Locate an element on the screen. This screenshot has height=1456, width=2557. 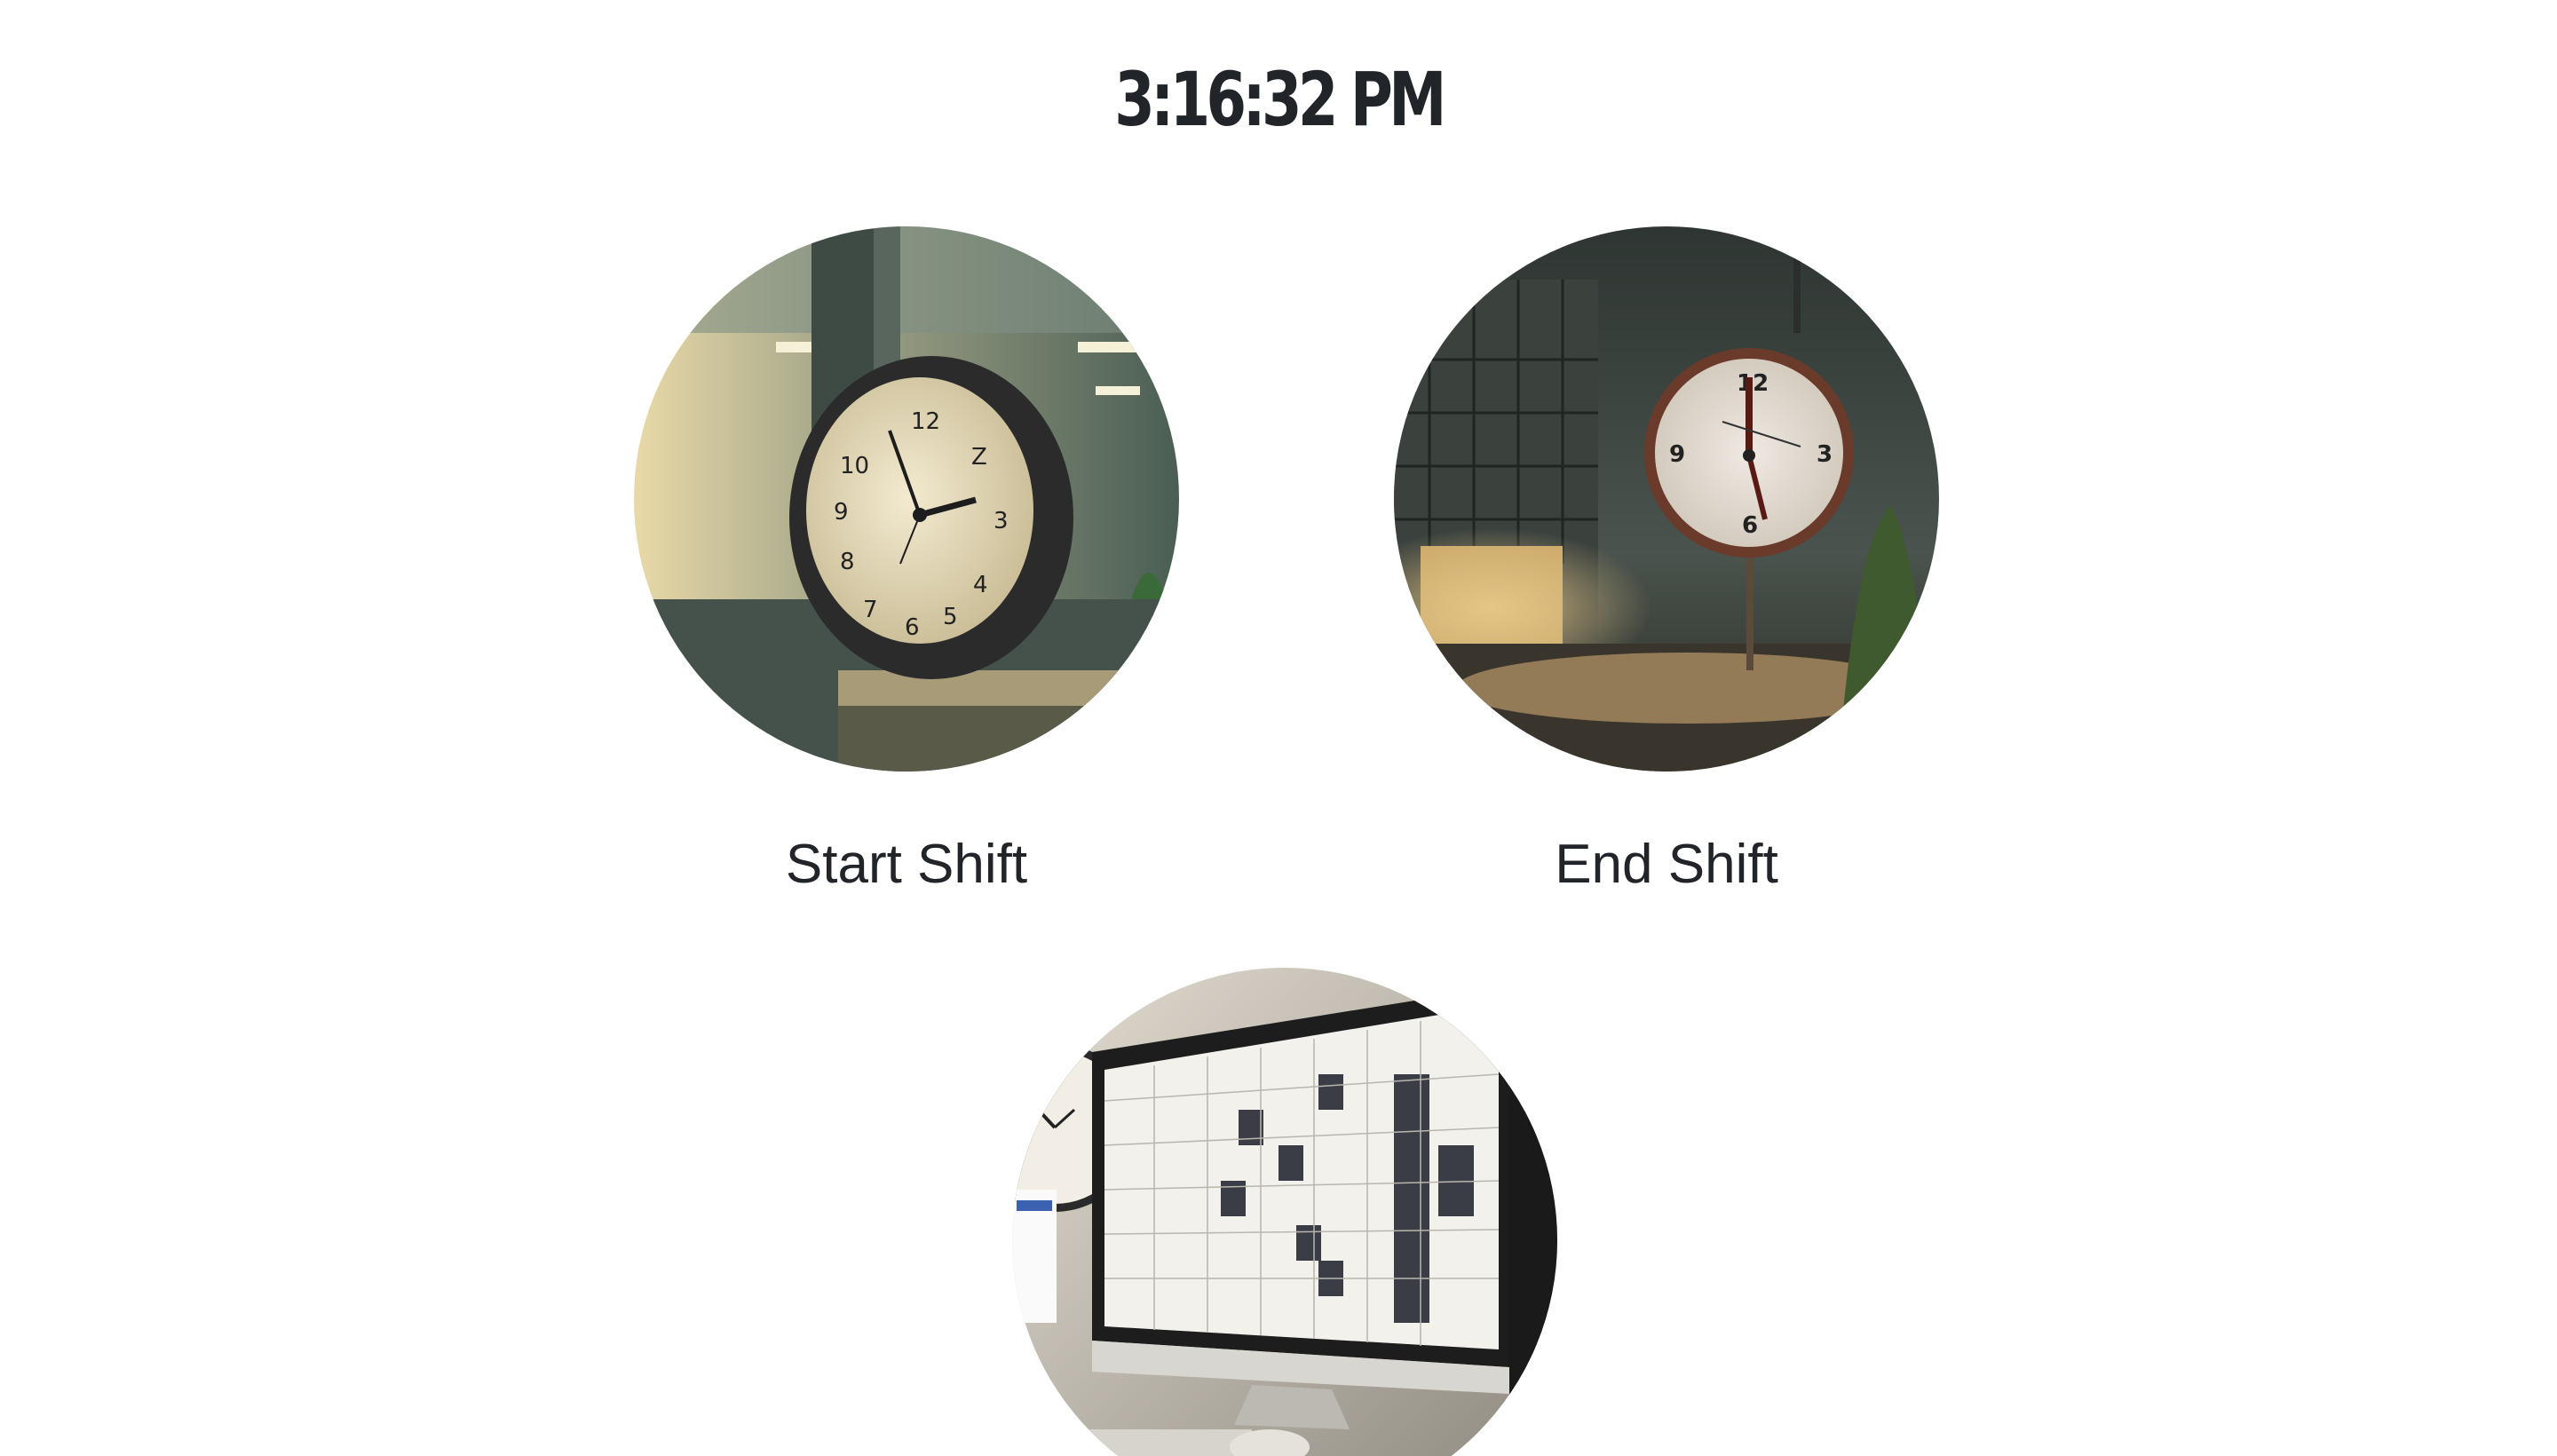
current-time: 3:16:32 PM is located at coordinates (1280, 99).